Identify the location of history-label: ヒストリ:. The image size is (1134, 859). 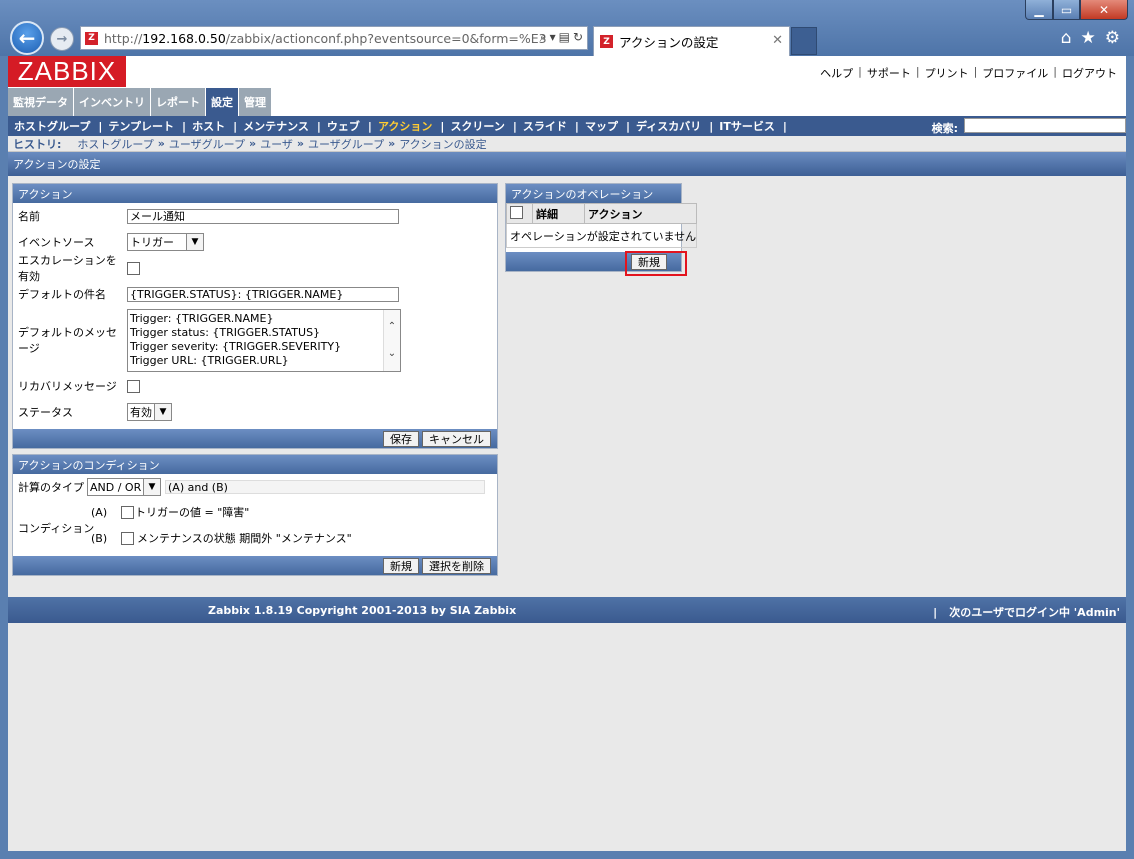
(37, 144).